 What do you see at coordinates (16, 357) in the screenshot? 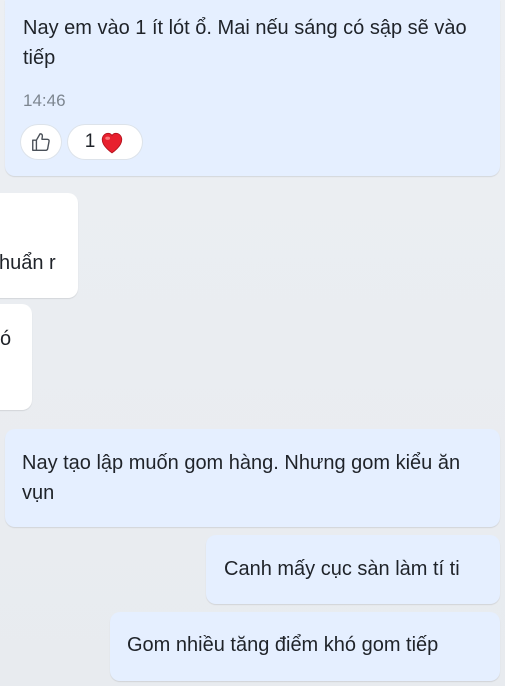
I see `message-bubble-other: ó` at bounding box center [16, 357].